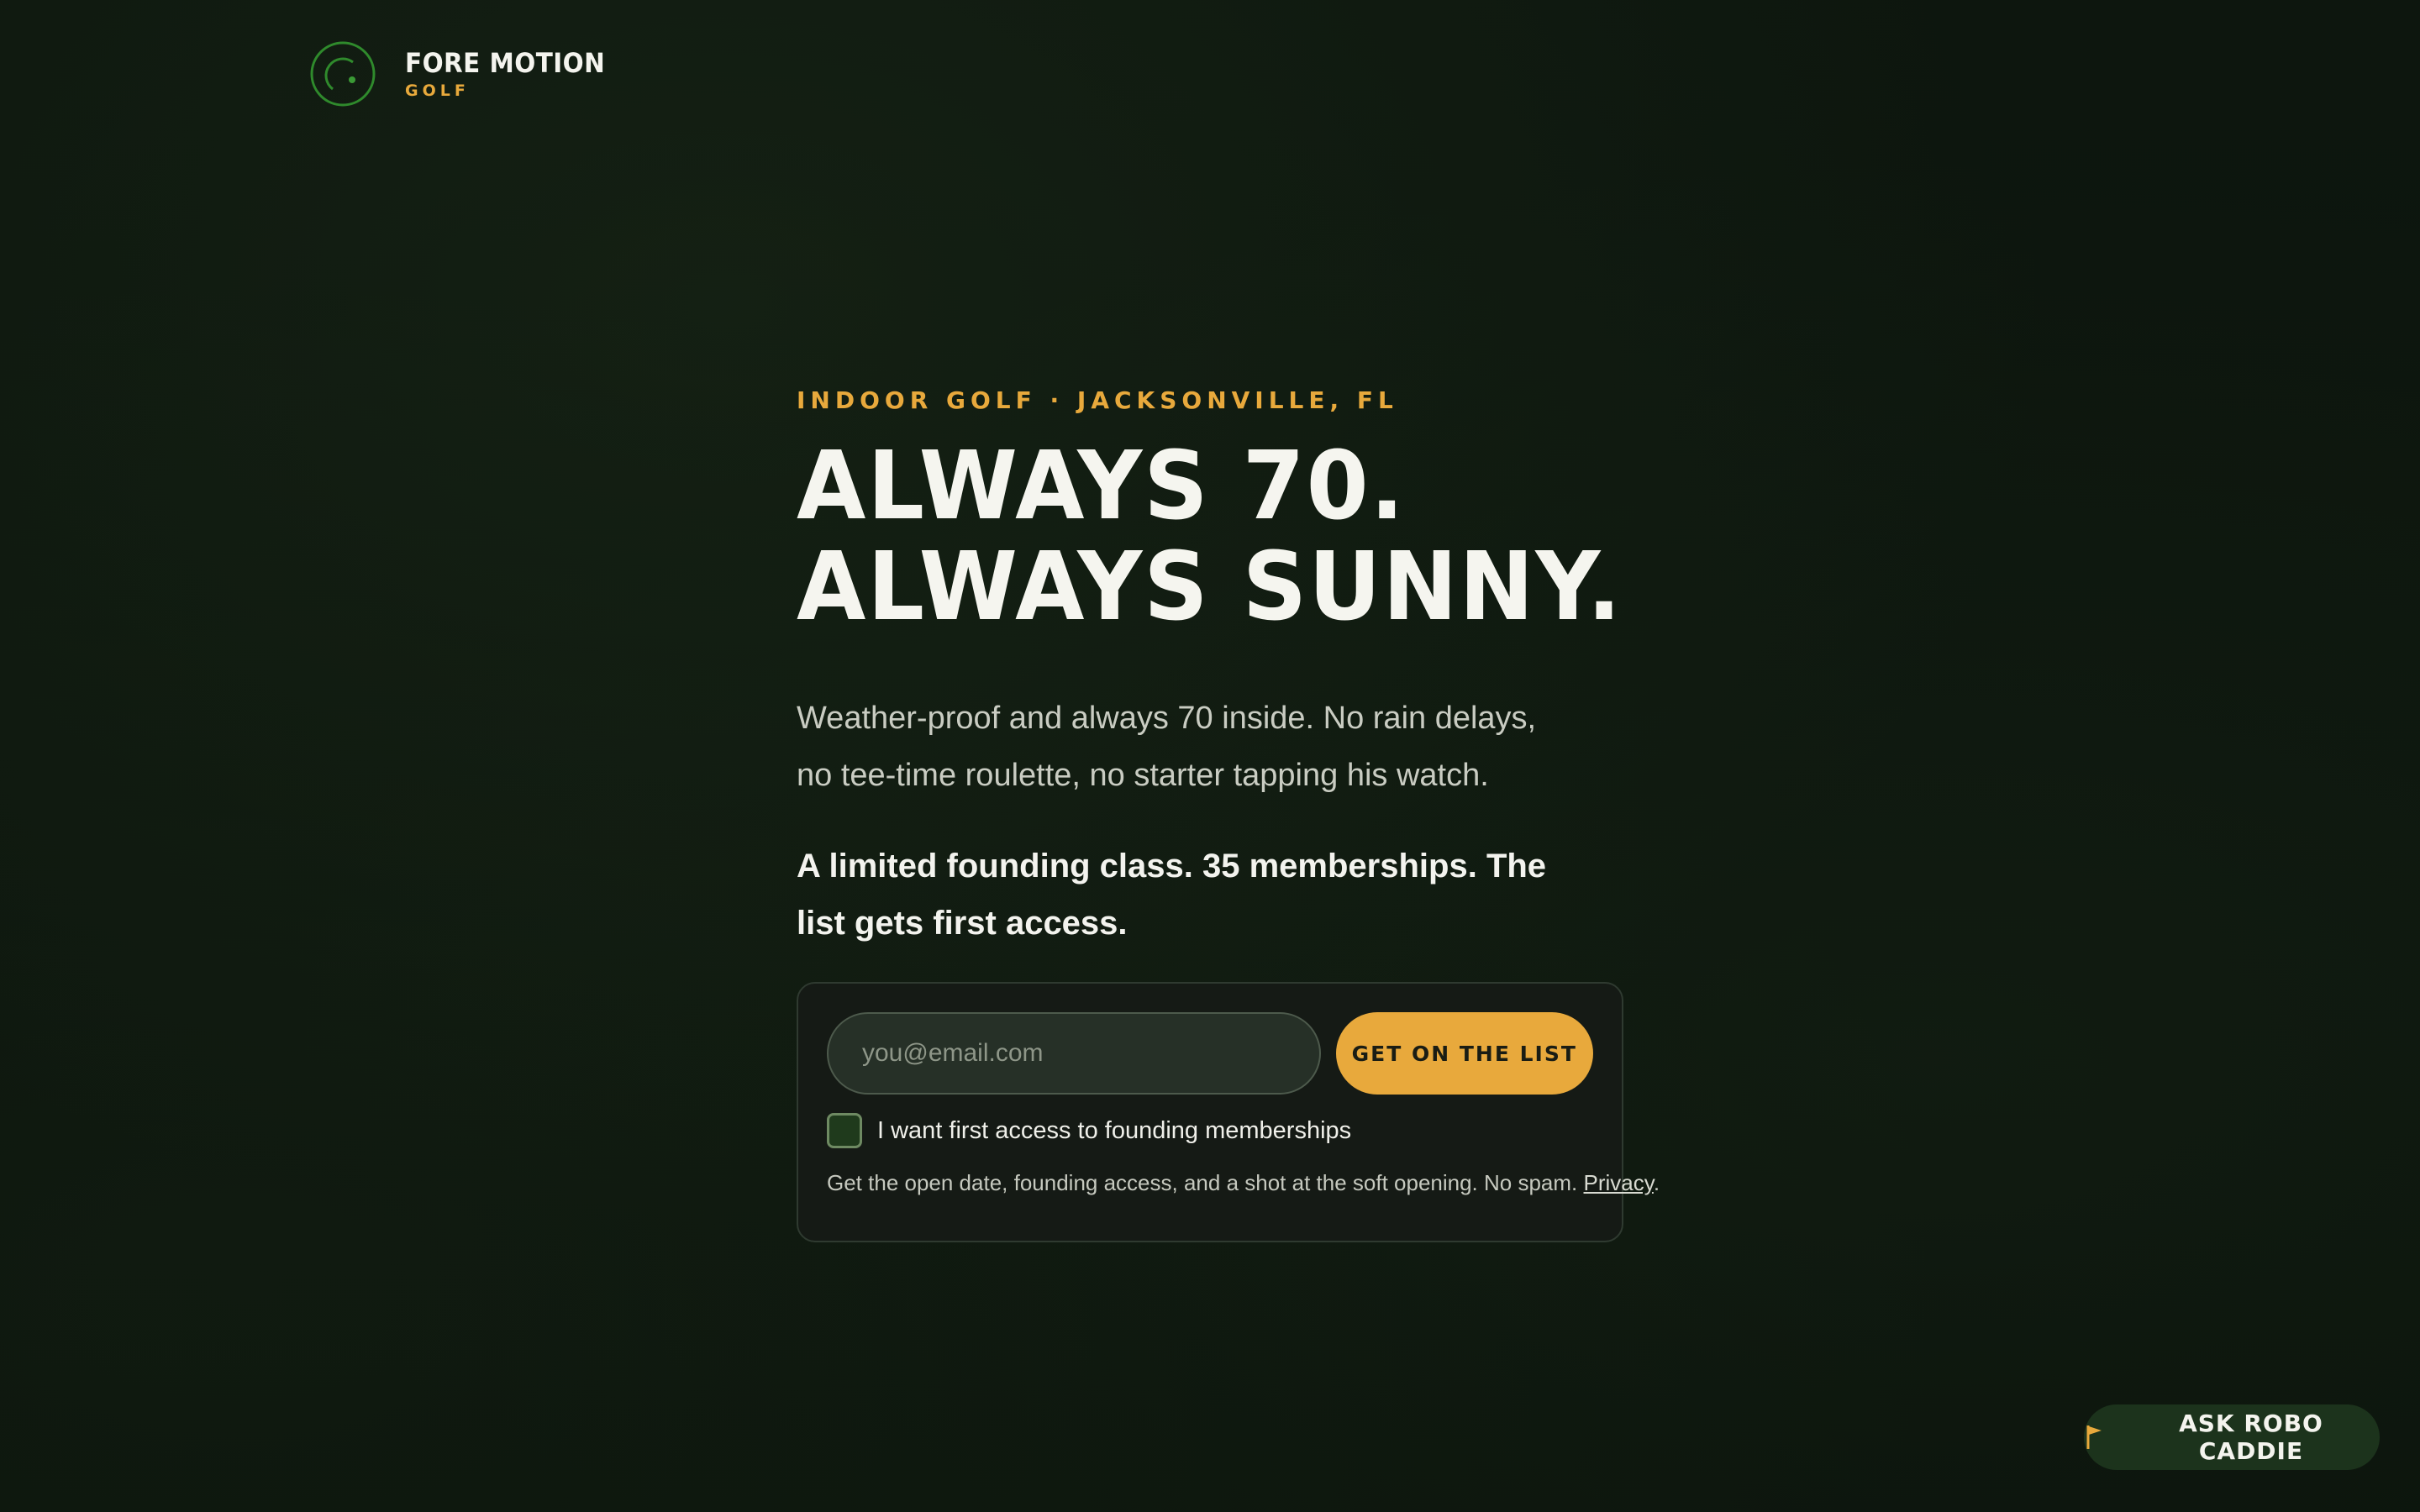  What do you see at coordinates (343, 74) in the screenshot?
I see `golf-ball-logo-icon` at bounding box center [343, 74].